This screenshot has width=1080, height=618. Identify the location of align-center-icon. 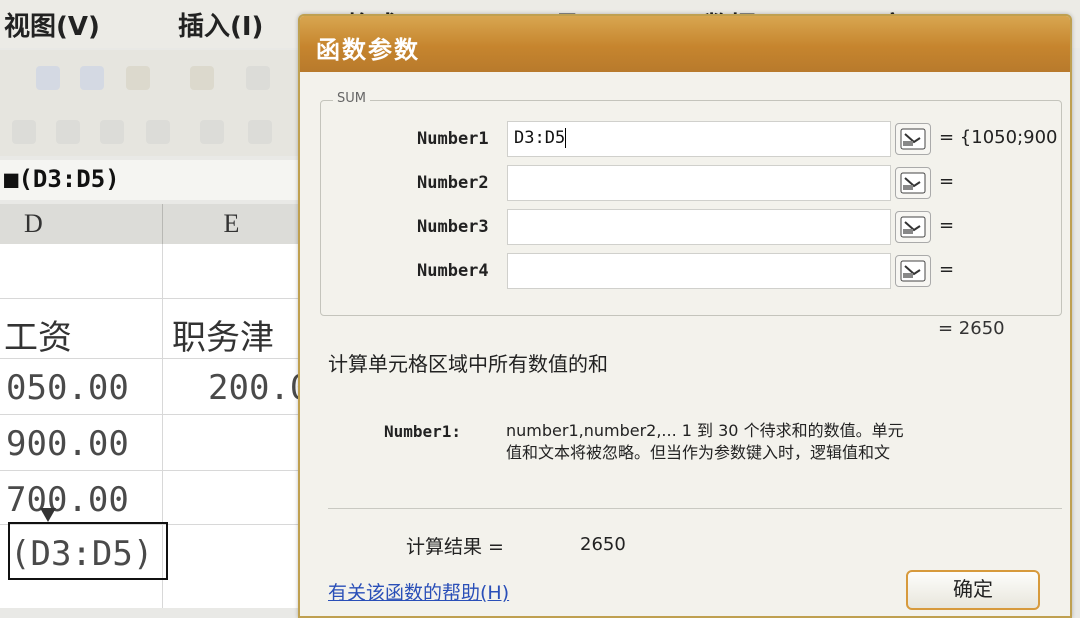
(260, 132).